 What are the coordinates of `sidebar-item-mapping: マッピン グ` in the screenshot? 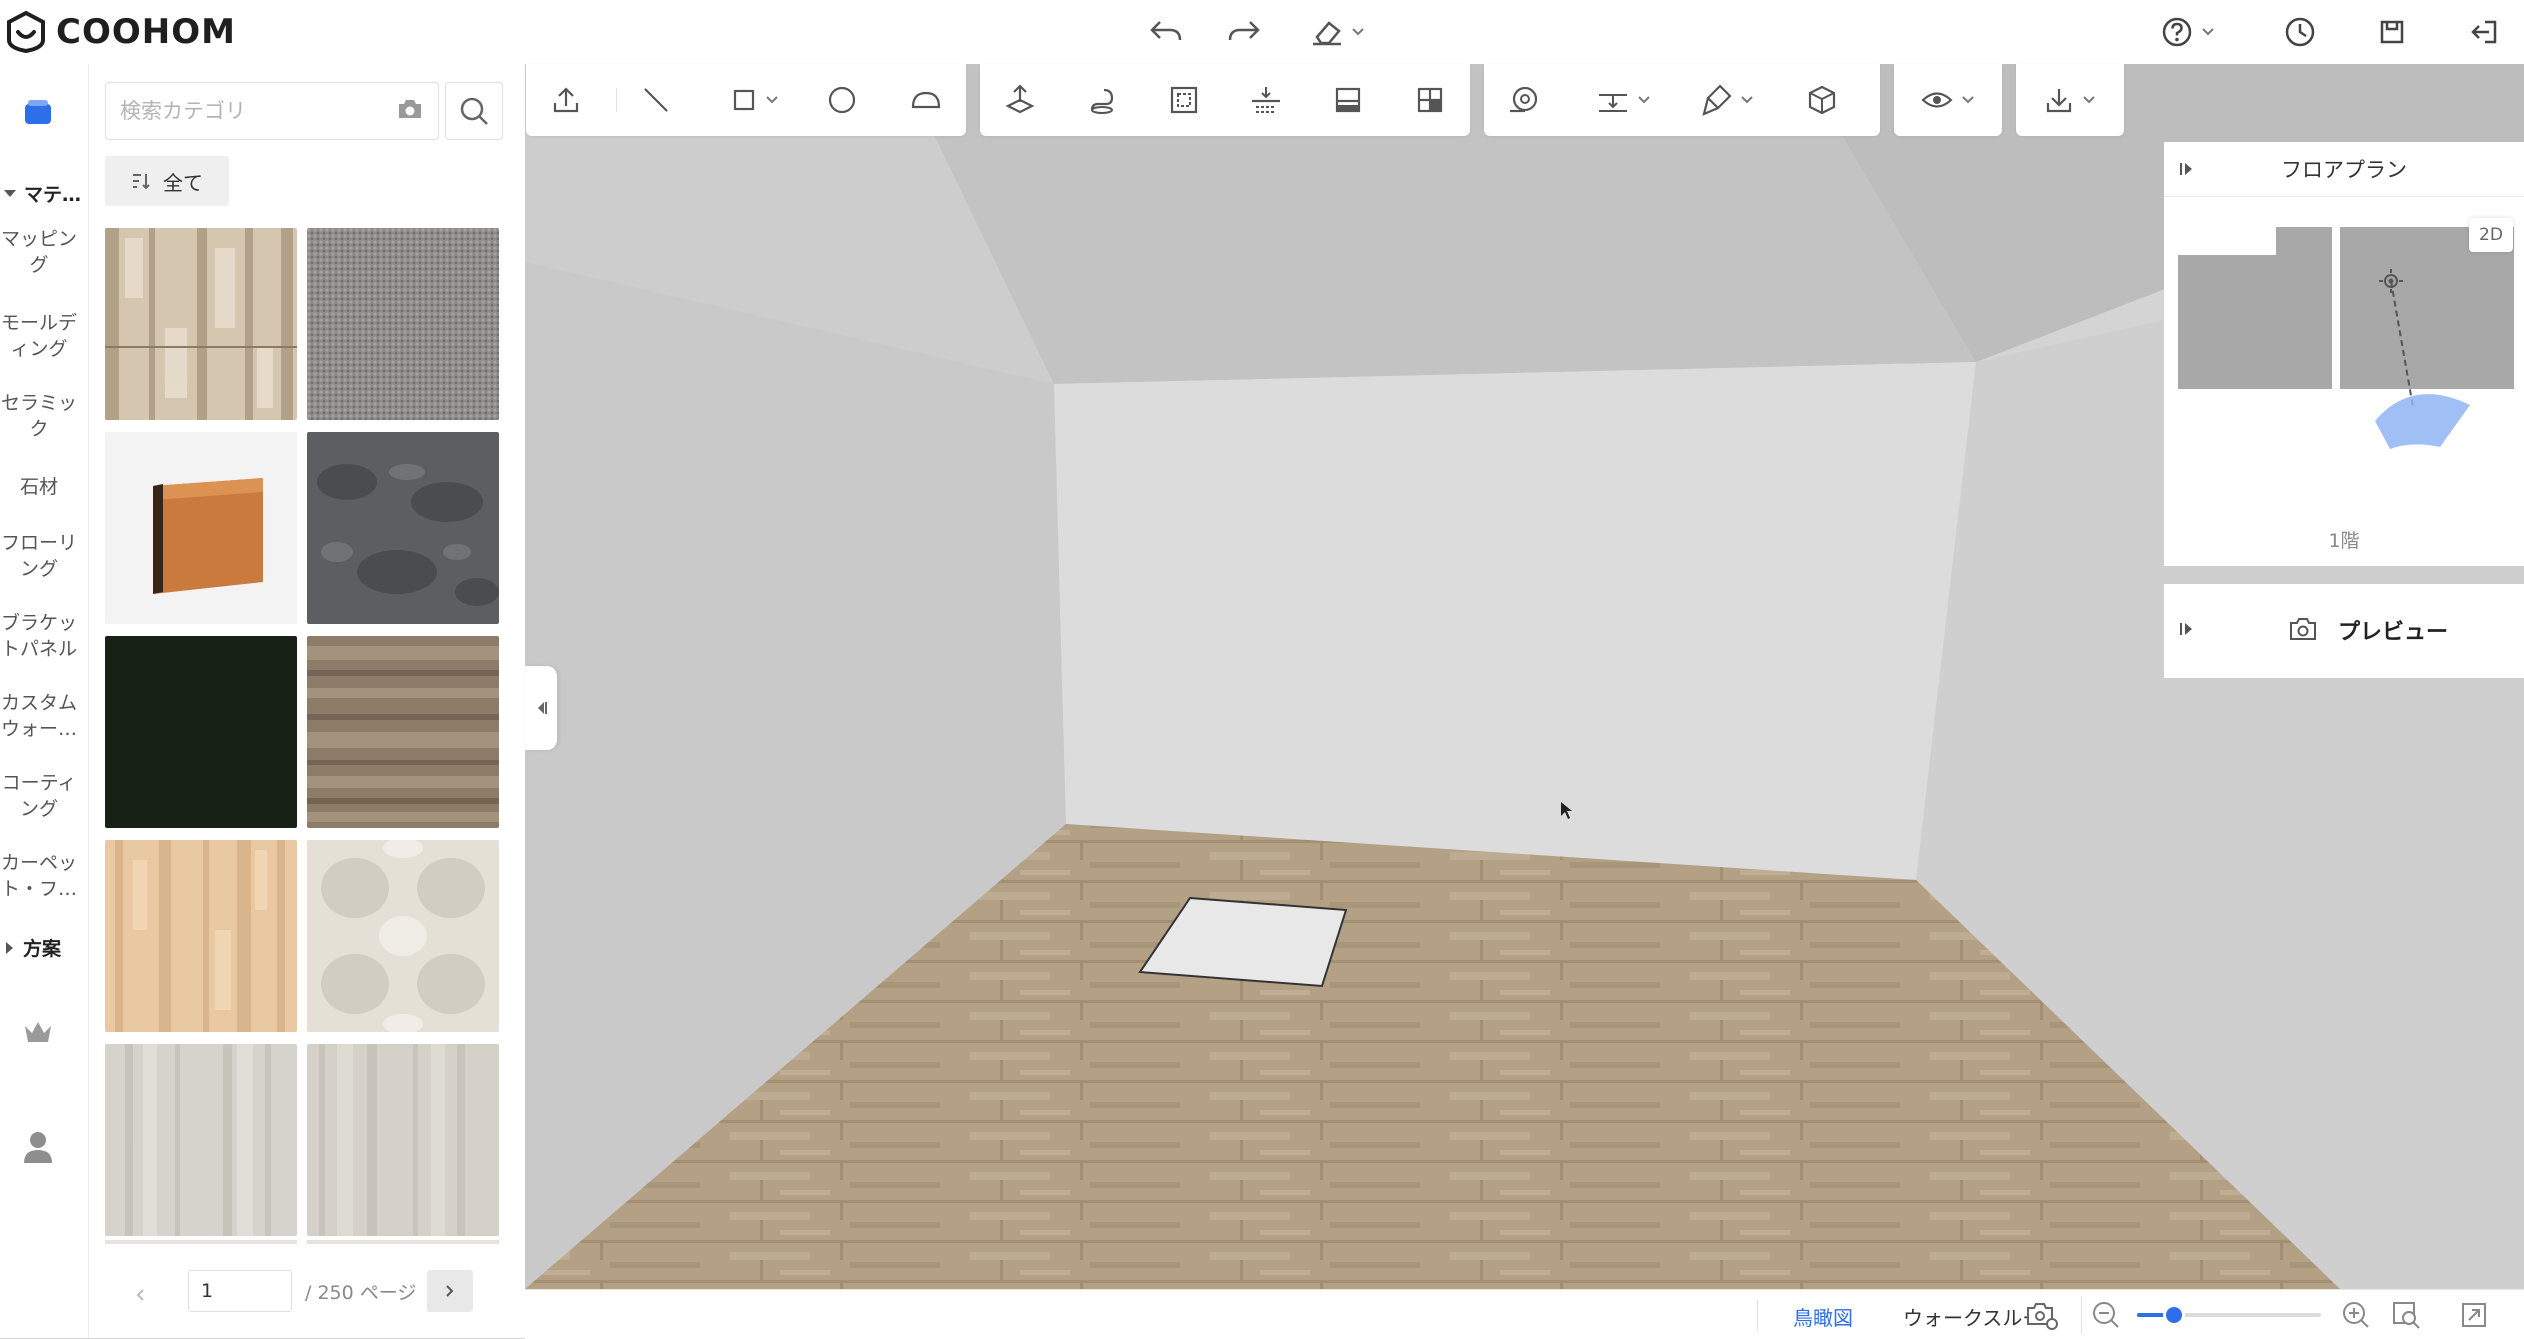 It's located at (39, 252).